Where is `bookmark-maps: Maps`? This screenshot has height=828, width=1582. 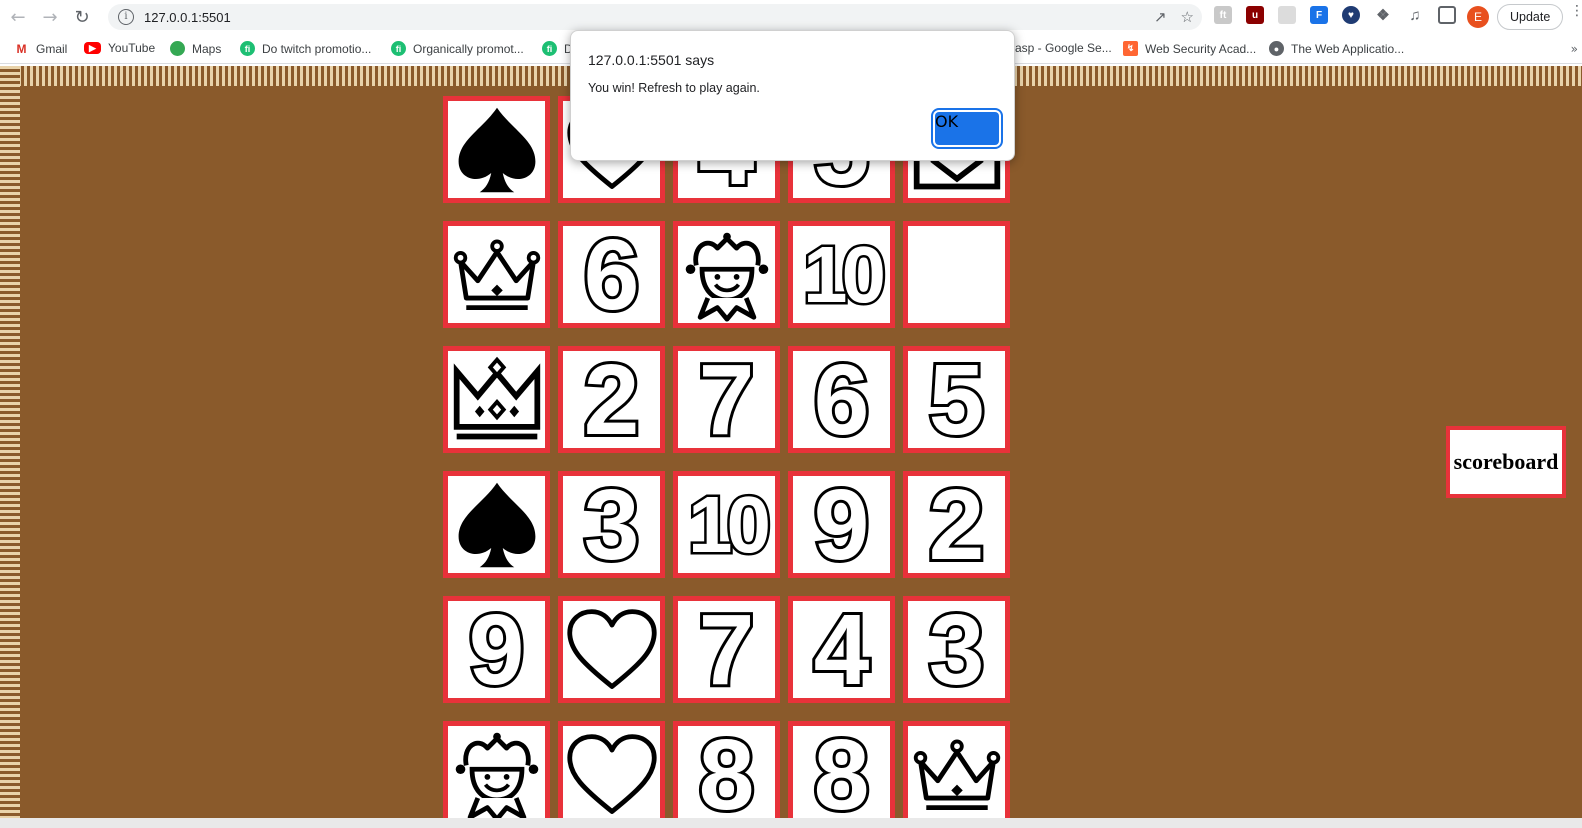 bookmark-maps: Maps is located at coordinates (195, 48).